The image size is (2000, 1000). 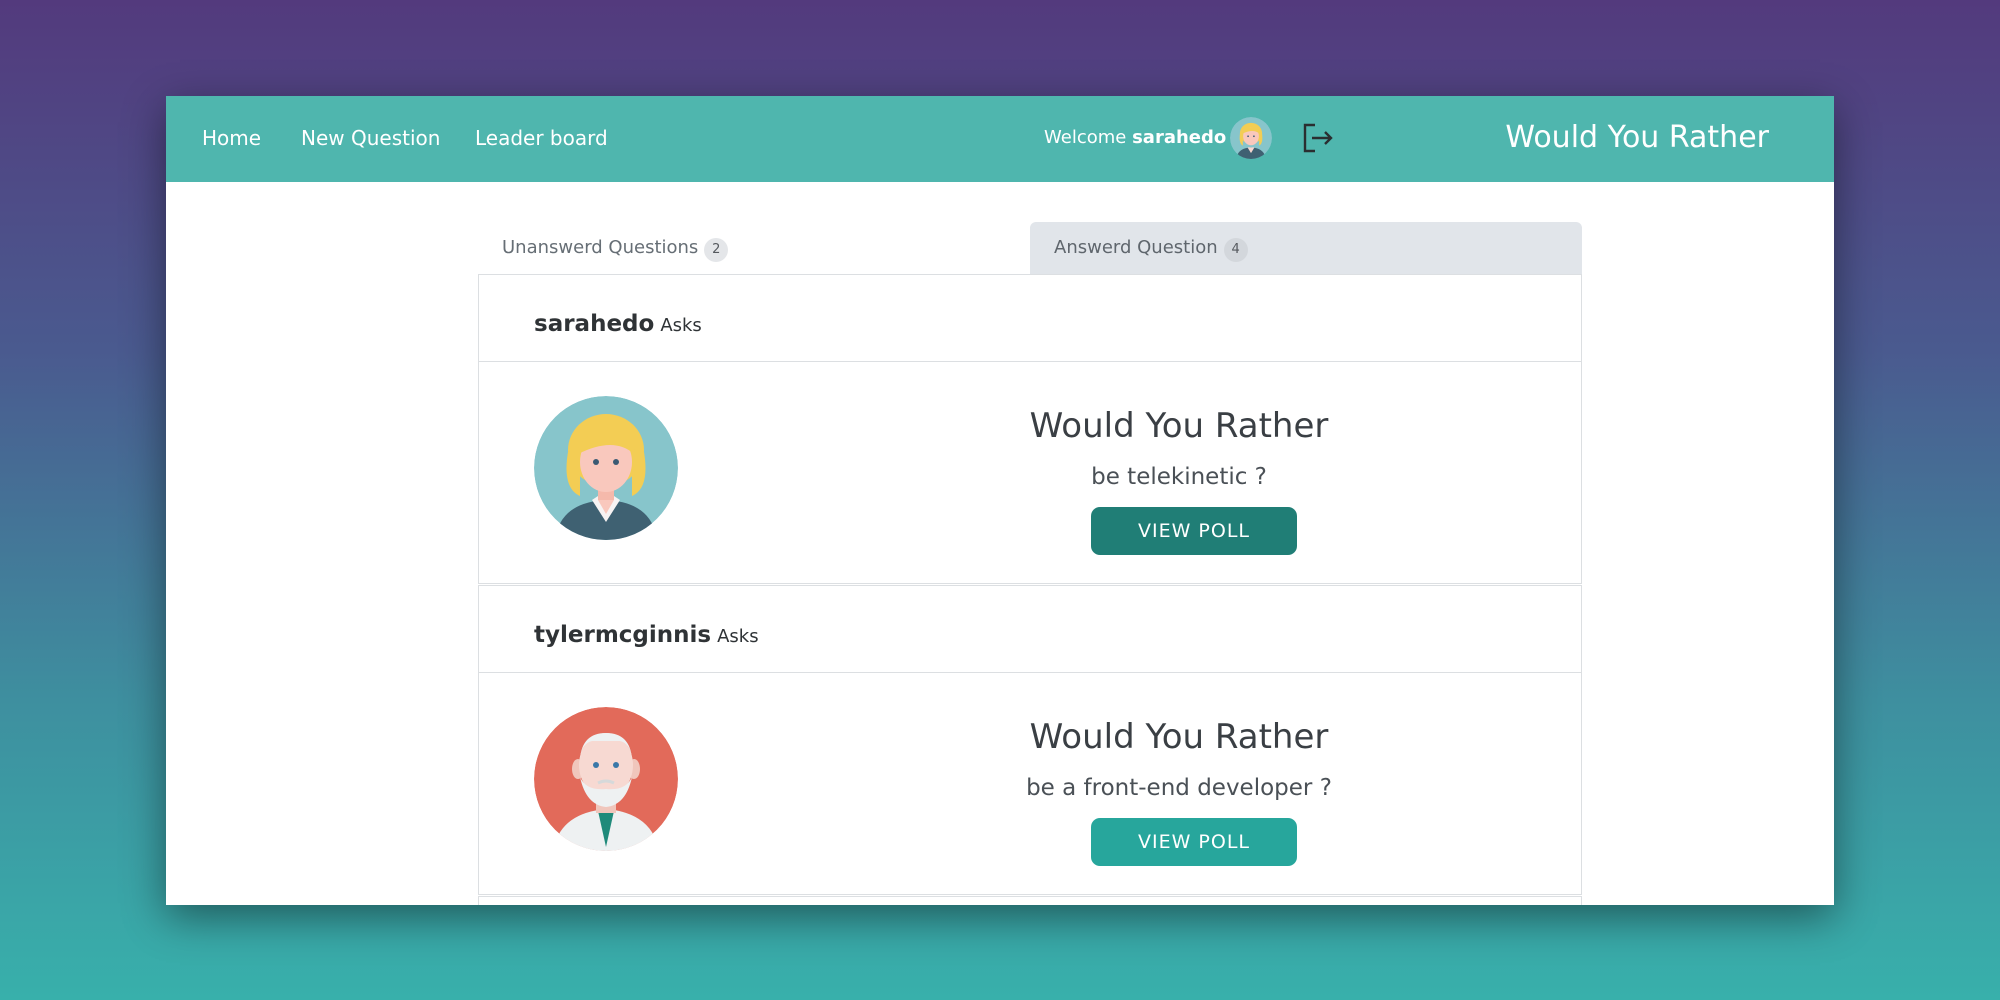 I want to click on question-author: tylermcginnis Asks, so click(x=646, y=636).